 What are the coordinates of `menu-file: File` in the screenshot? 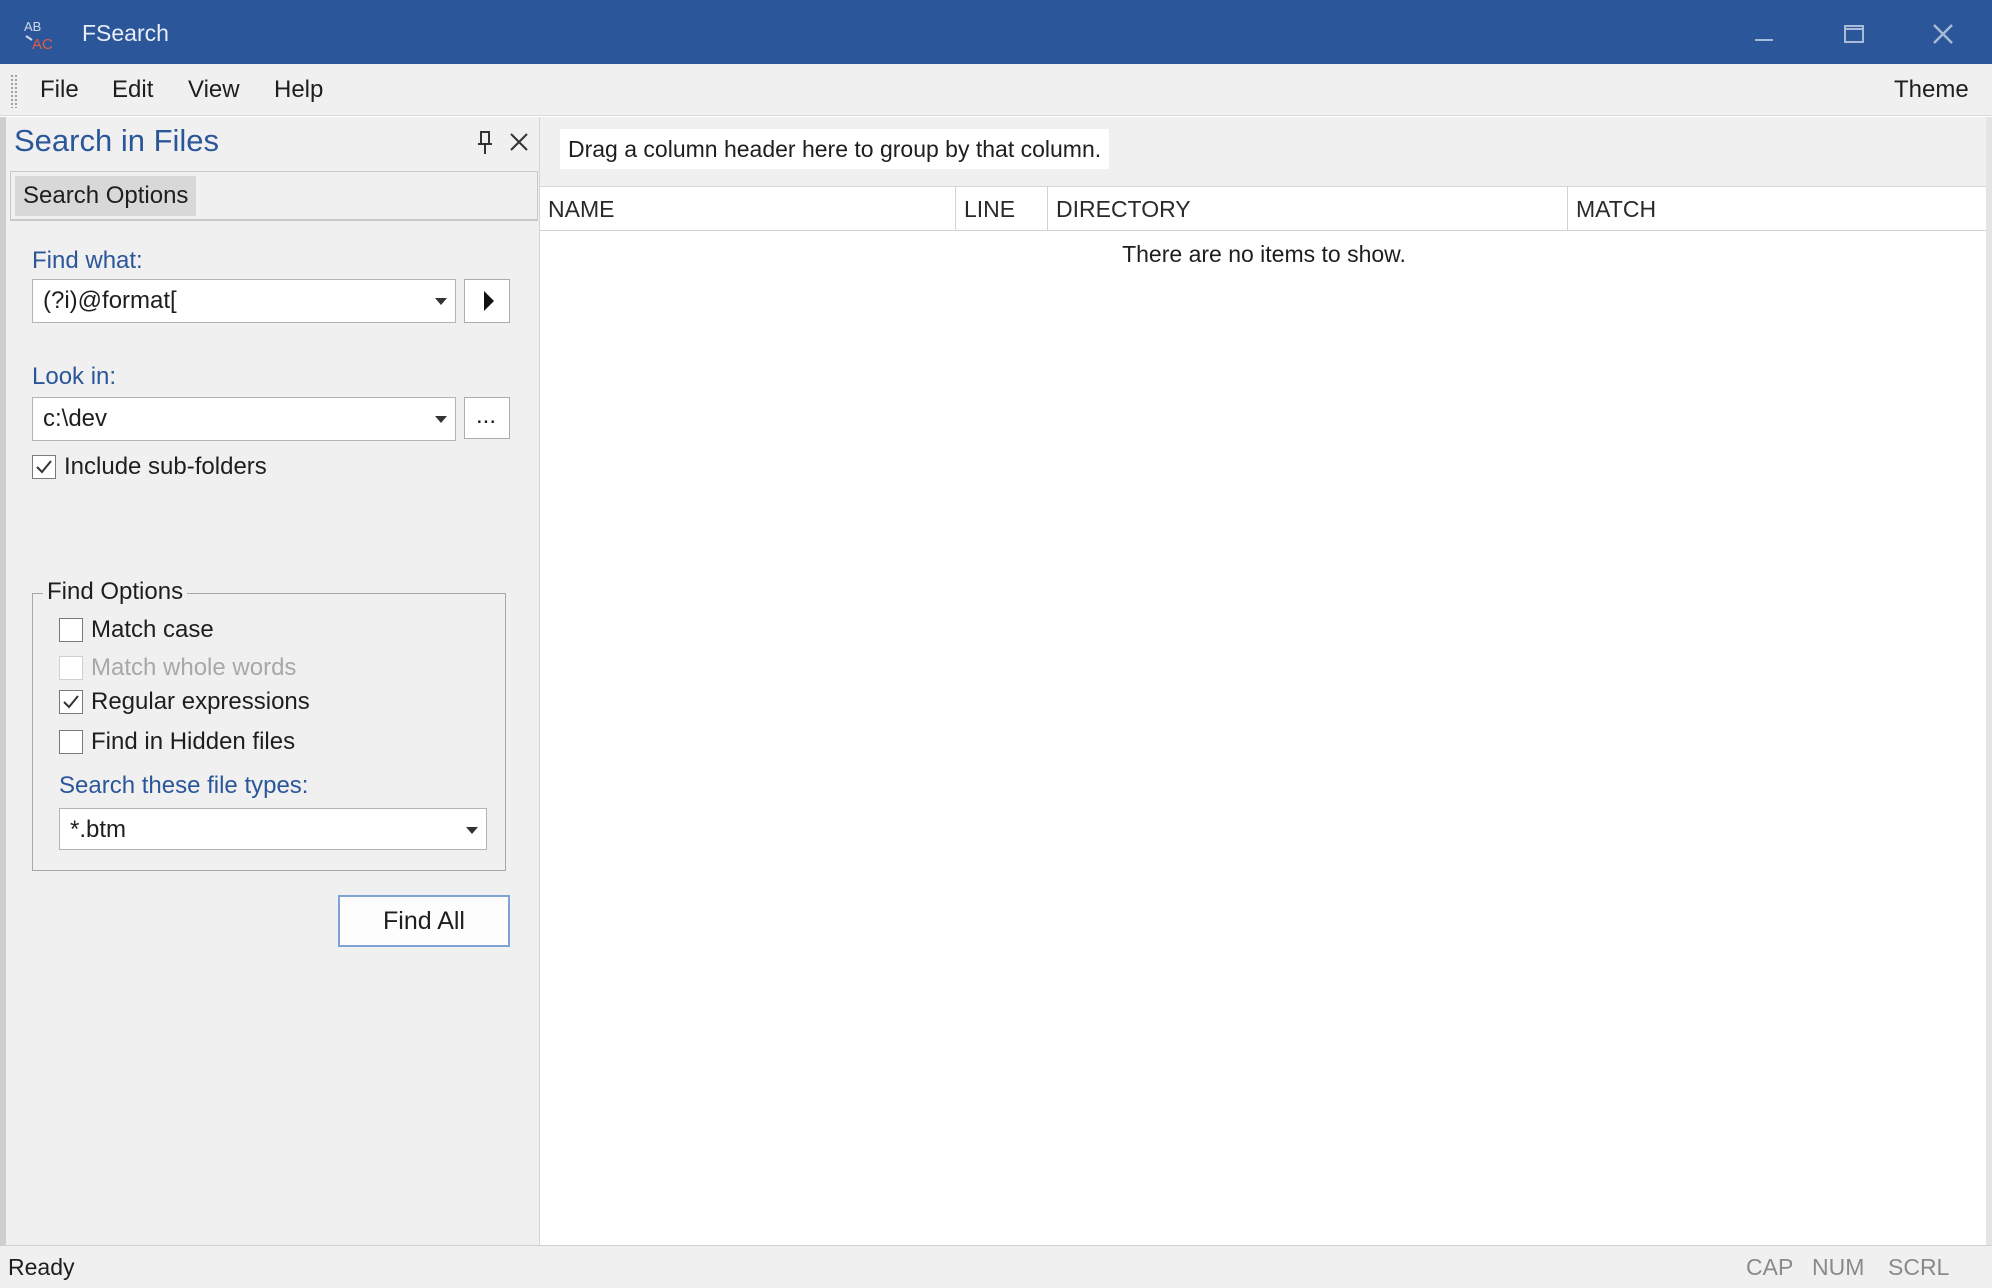 It's located at (59, 90).